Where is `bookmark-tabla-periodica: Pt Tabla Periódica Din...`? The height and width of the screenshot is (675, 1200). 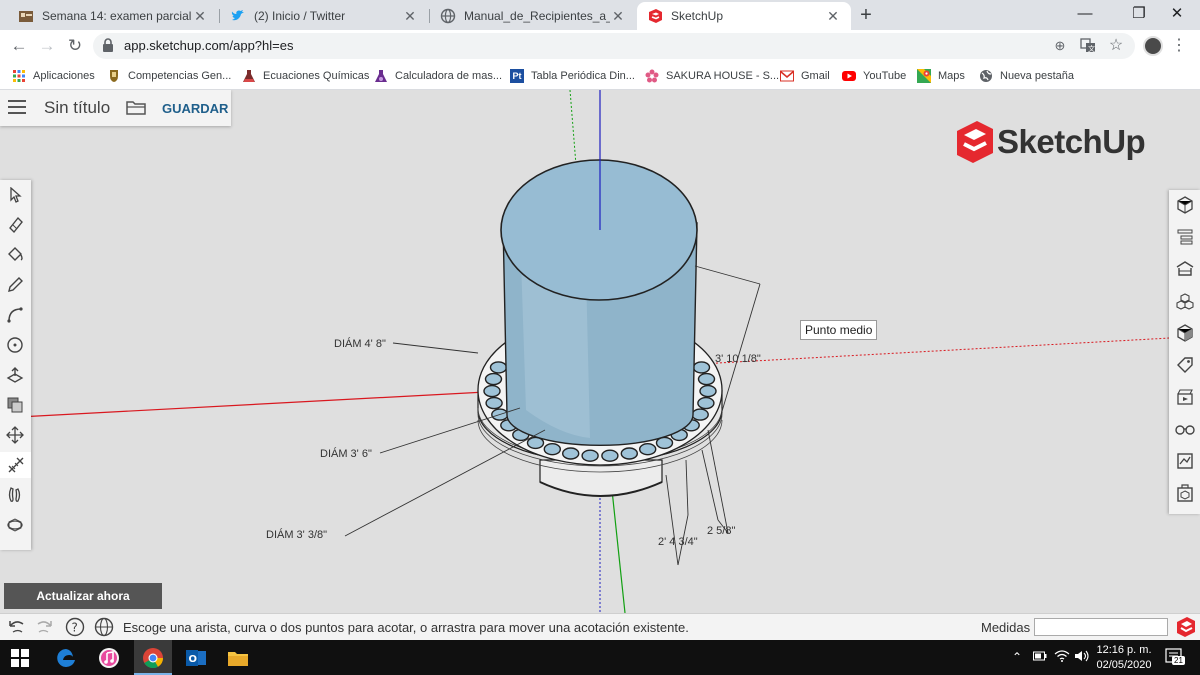
bookmark-tabla-periodica: Pt Tabla Periódica Din... is located at coordinates (572, 76).